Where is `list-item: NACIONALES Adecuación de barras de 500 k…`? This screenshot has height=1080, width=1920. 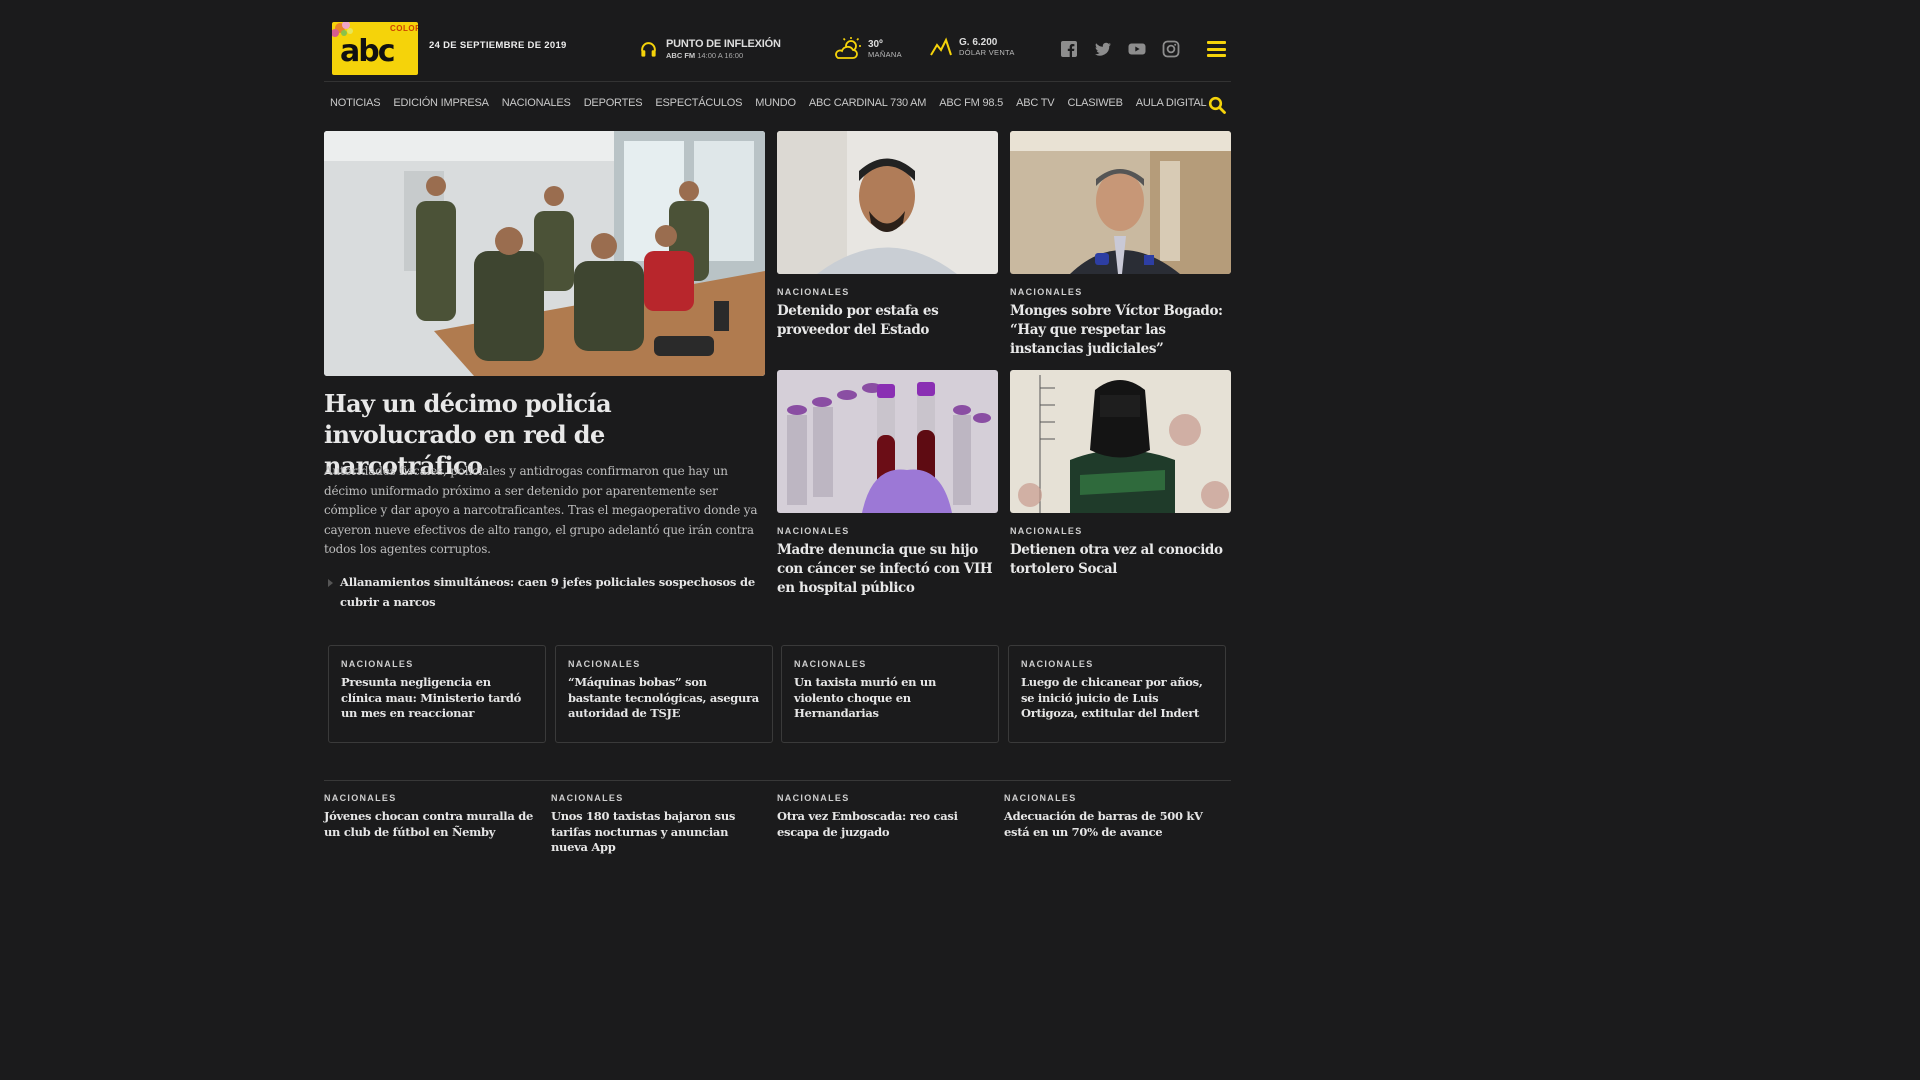 list-item: NACIONALES Adecuación de barras de 500 k… is located at coordinates (1111, 816).